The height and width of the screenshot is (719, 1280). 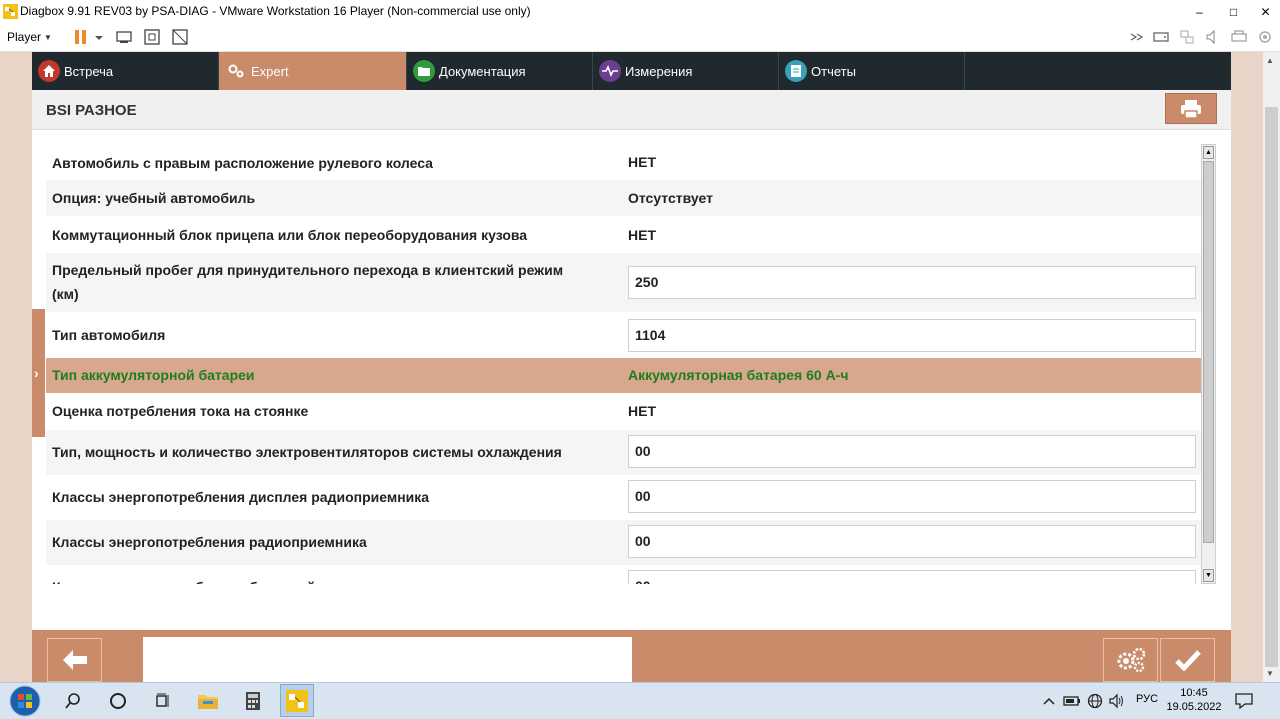 What do you see at coordinates (659, 71) in the screenshot?
I see `tab-label: Измерения` at bounding box center [659, 71].